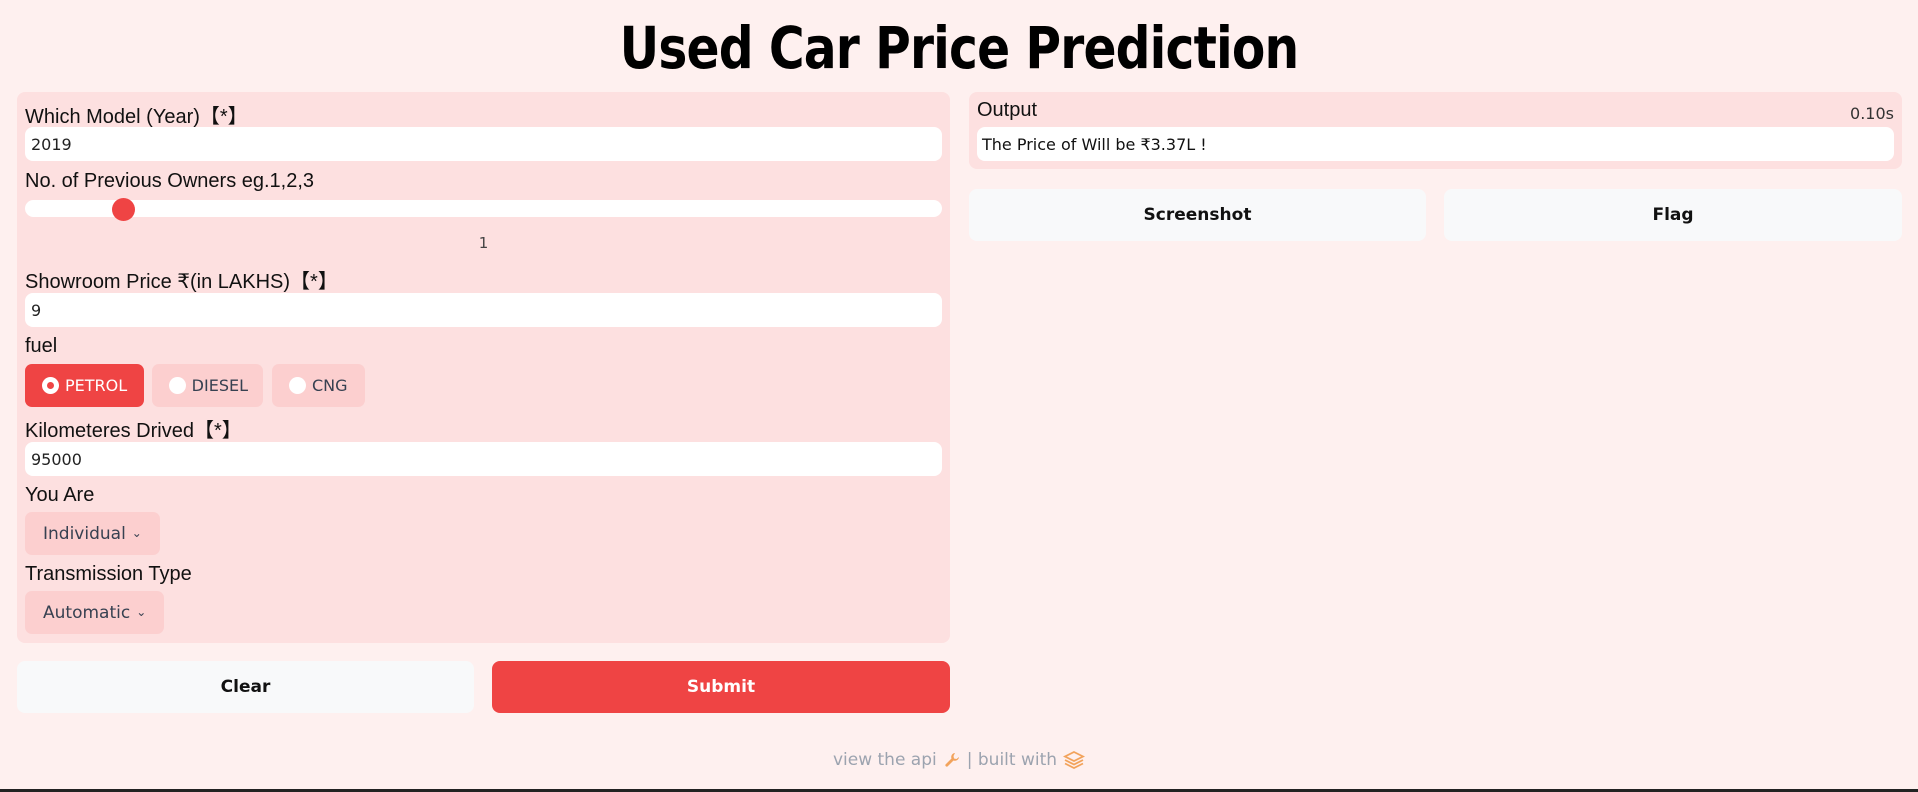 This screenshot has height=792, width=1918. What do you see at coordinates (170, 181) in the screenshot?
I see `owners-label: No. of Previous Owners eg.1,2,3` at bounding box center [170, 181].